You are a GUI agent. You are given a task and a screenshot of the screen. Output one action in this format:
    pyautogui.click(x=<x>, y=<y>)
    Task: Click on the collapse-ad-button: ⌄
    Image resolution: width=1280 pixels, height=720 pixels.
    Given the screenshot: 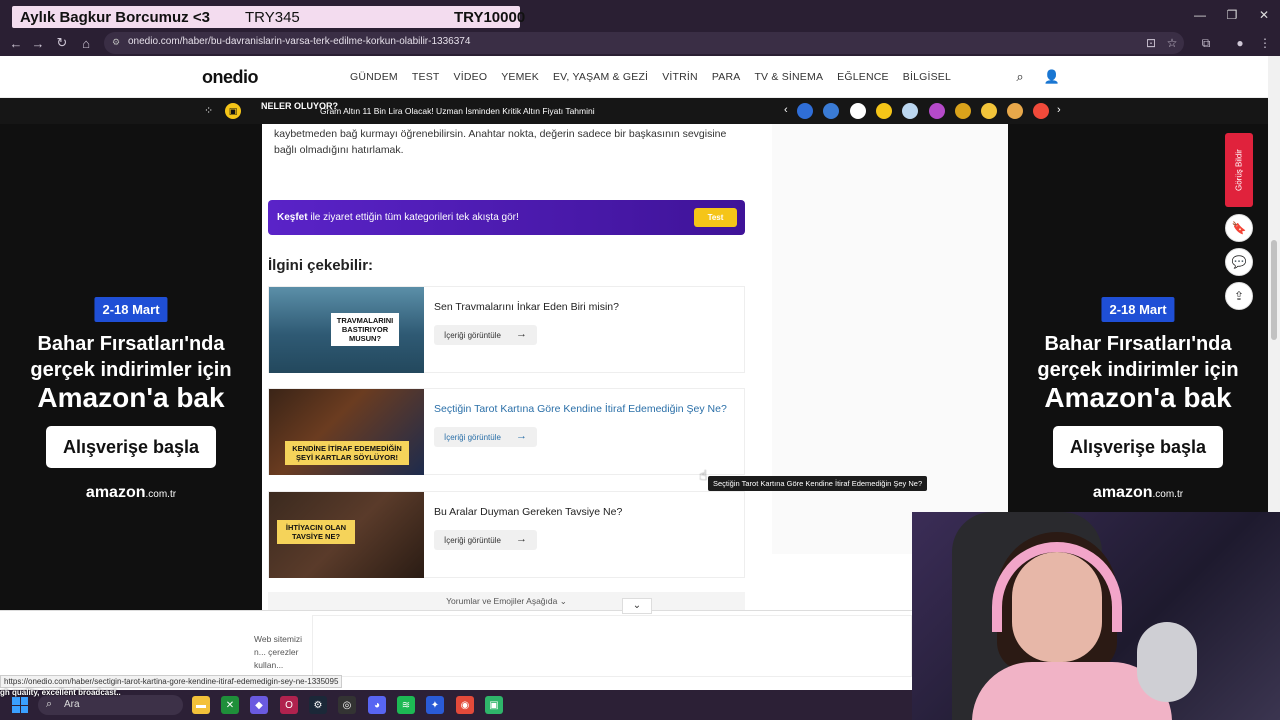 What is the action you would take?
    pyautogui.click(x=637, y=606)
    